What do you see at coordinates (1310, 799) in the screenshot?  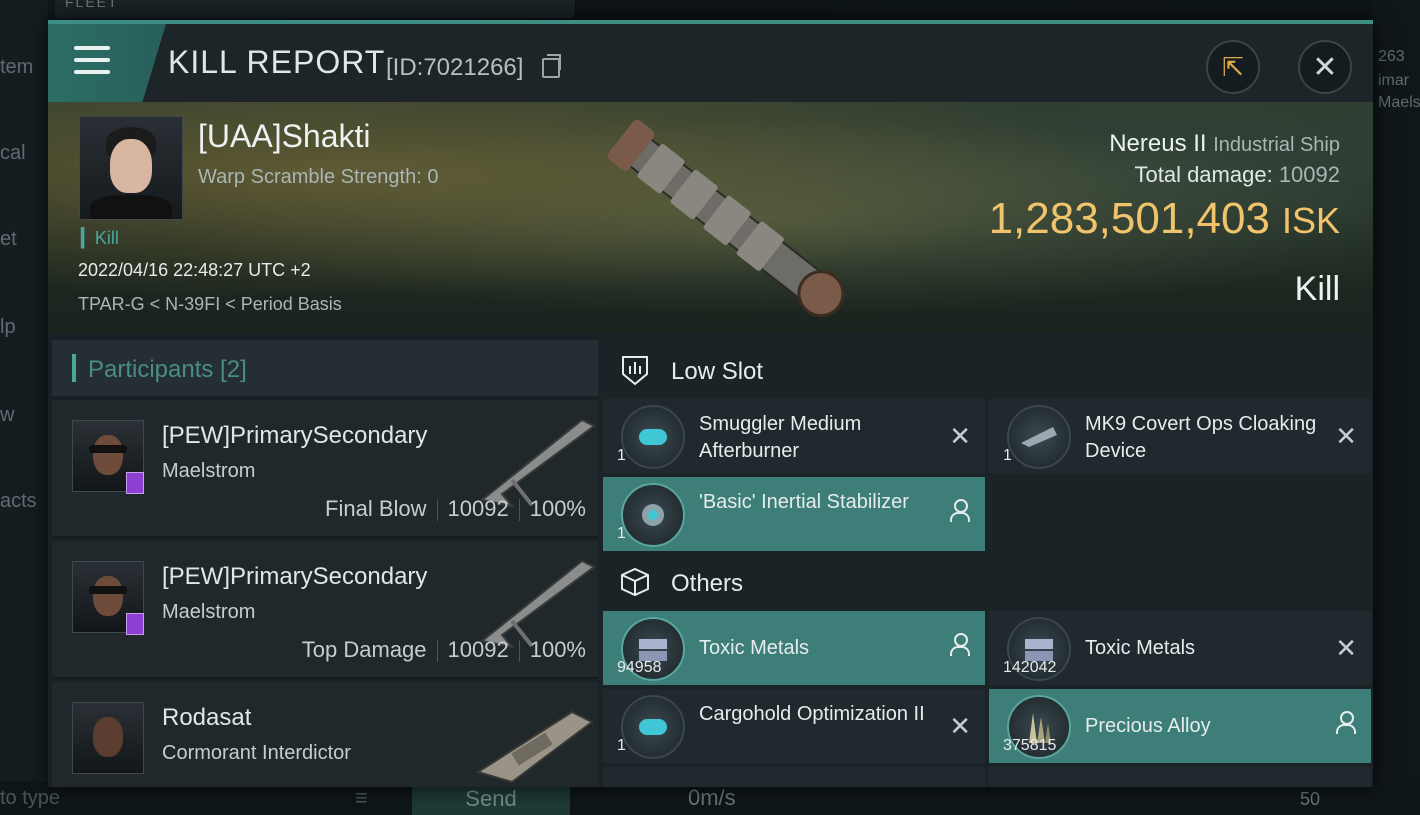 I see `count-readout: 50` at bounding box center [1310, 799].